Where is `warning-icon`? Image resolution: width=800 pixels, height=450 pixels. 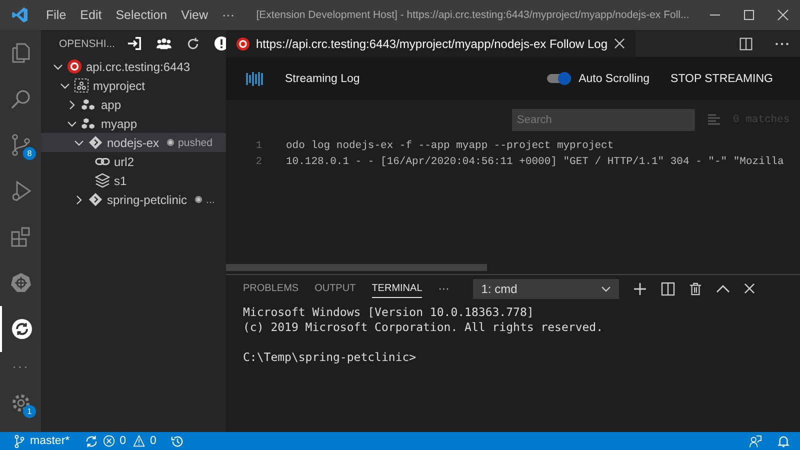 warning-icon is located at coordinates (139, 441).